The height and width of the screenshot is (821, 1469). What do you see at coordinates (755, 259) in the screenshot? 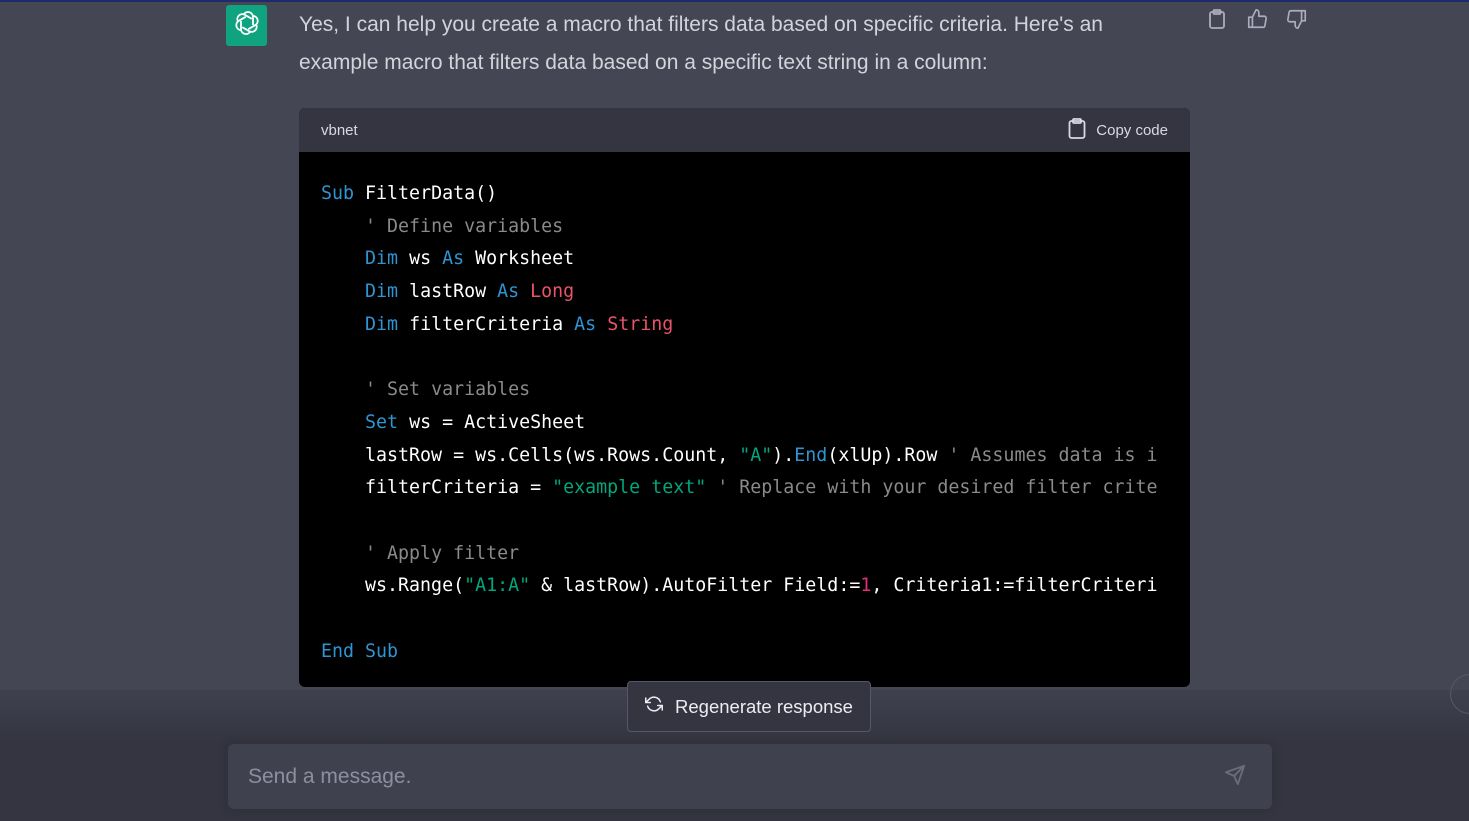
I see `code-line: Dim ws As Worksheet` at bounding box center [755, 259].